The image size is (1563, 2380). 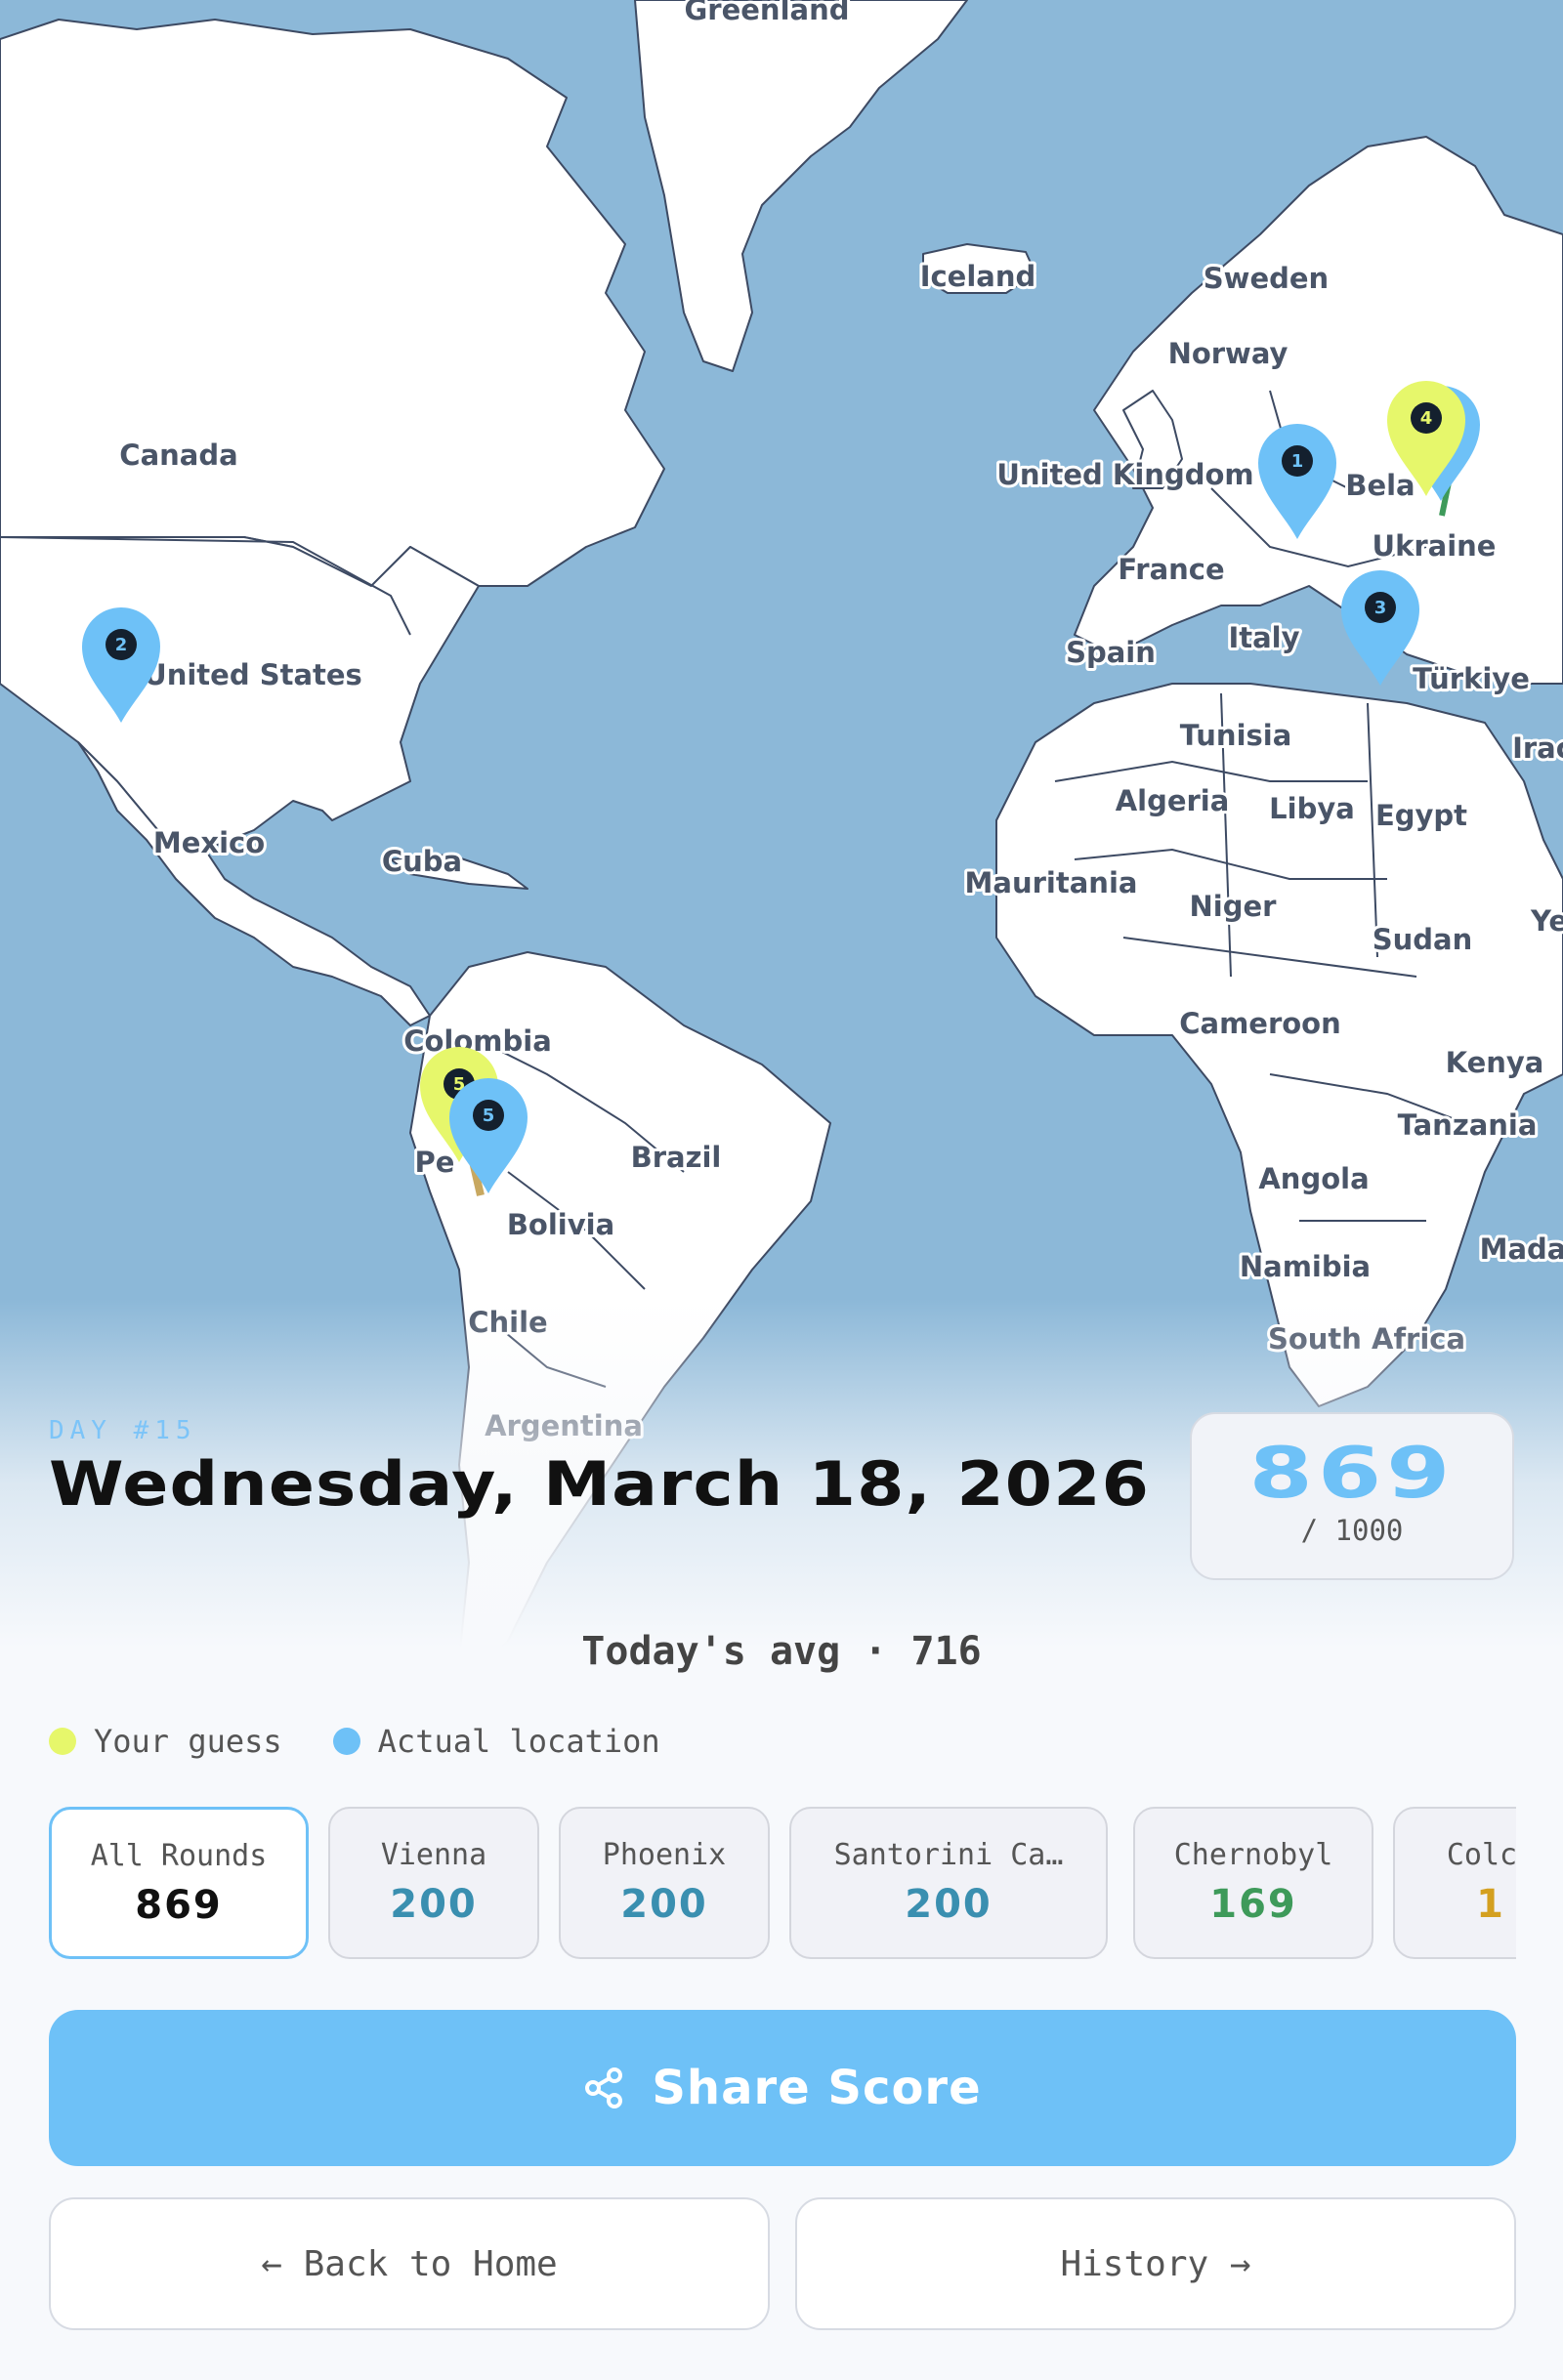 What do you see at coordinates (1264, 637) in the screenshot?
I see `map-label-italy: Italy` at bounding box center [1264, 637].